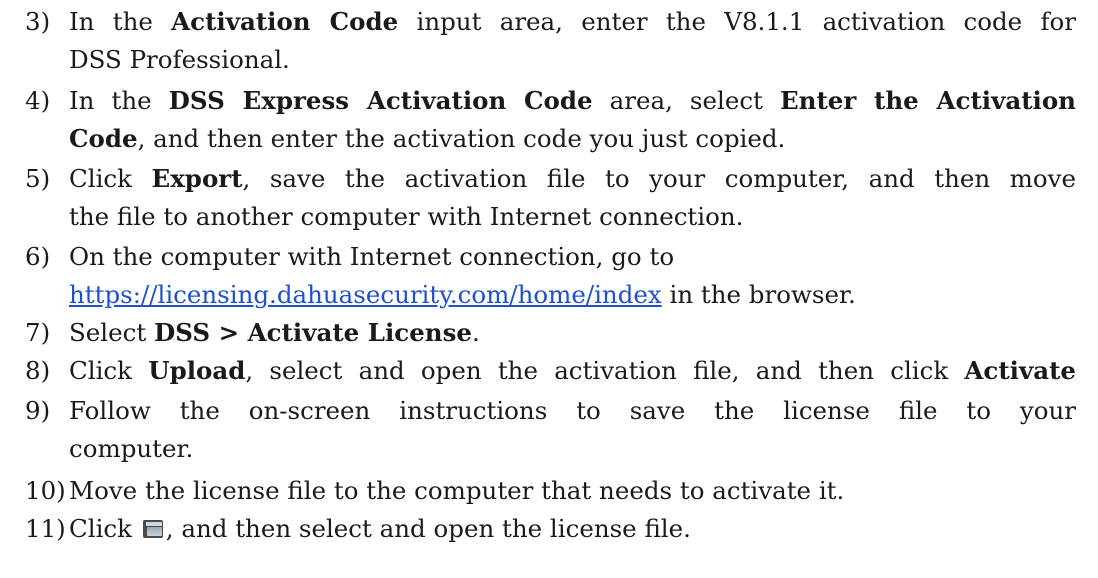 The height and width of the screenshot is (578, 1098). I want to click on ui-term-activation-code: Activation Code, so click(285, 21).